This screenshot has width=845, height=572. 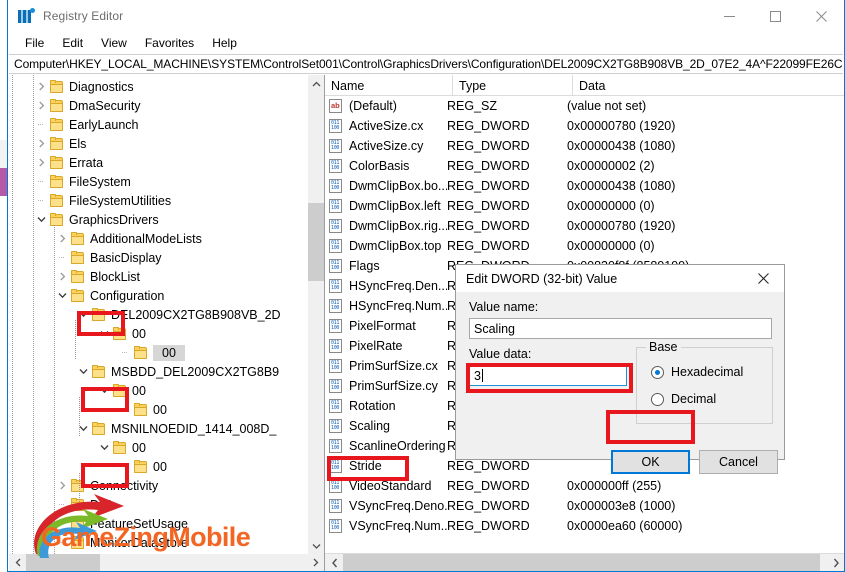 I want to click on tree-node: BasicDisplay, so click(x=109, y=257).